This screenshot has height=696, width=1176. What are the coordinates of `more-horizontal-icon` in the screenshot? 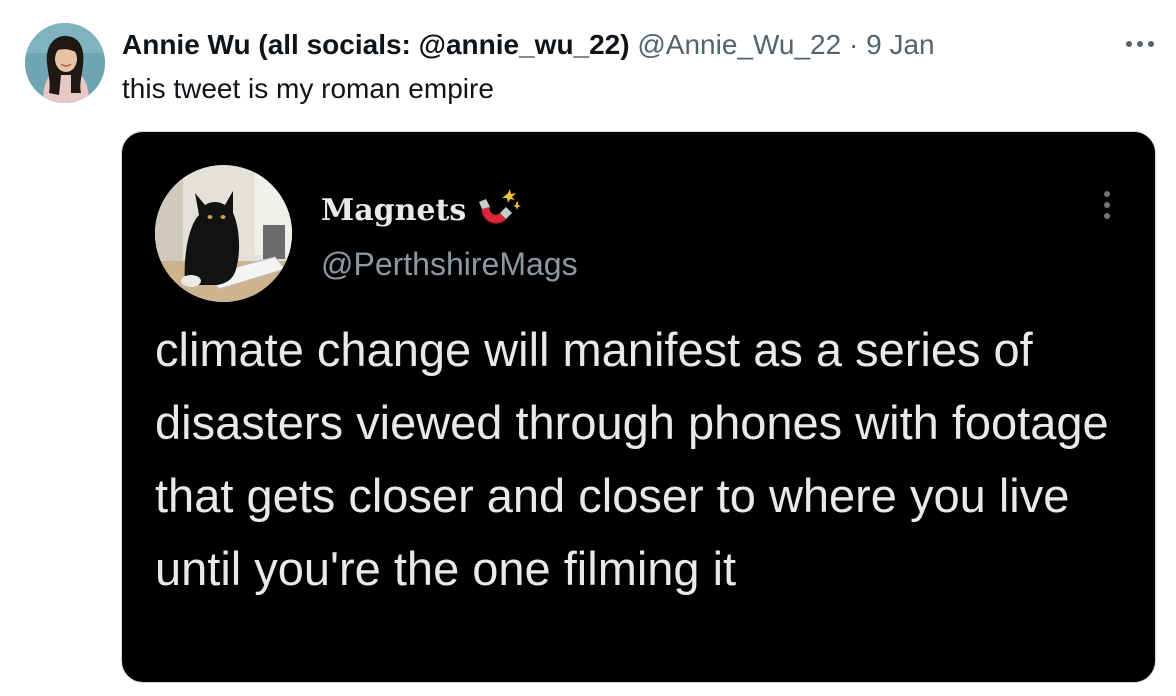 It's located at (1140, 44).